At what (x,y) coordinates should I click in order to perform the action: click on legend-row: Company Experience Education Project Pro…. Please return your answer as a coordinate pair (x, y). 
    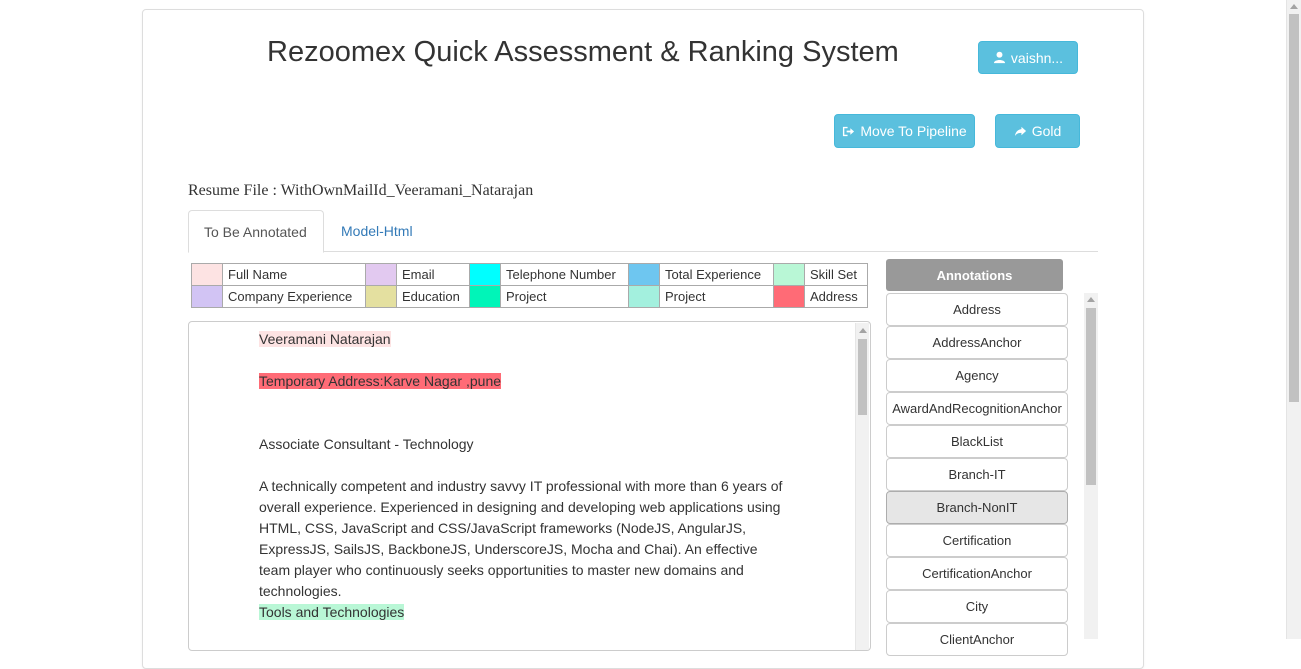
    Looking at the image, I should click on (529, 296).